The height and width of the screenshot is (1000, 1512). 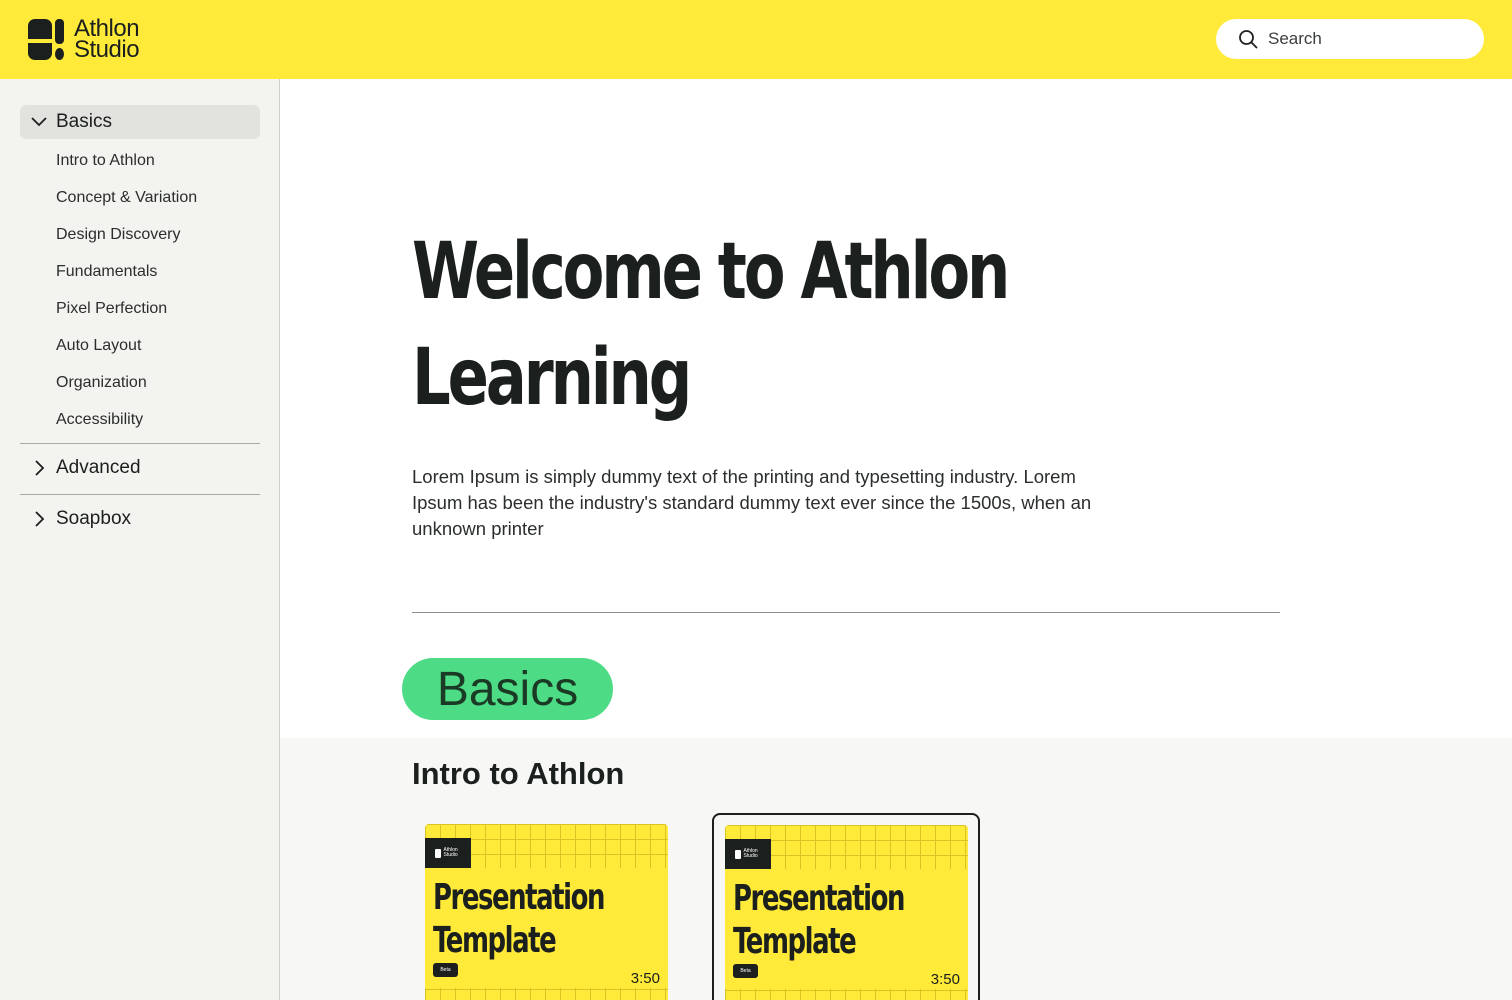 What do you see at coordinates (99, 420) in the screenshot?
I see `sidebar-item-accessibility: Accessibility` at bounding box center [99, 420].